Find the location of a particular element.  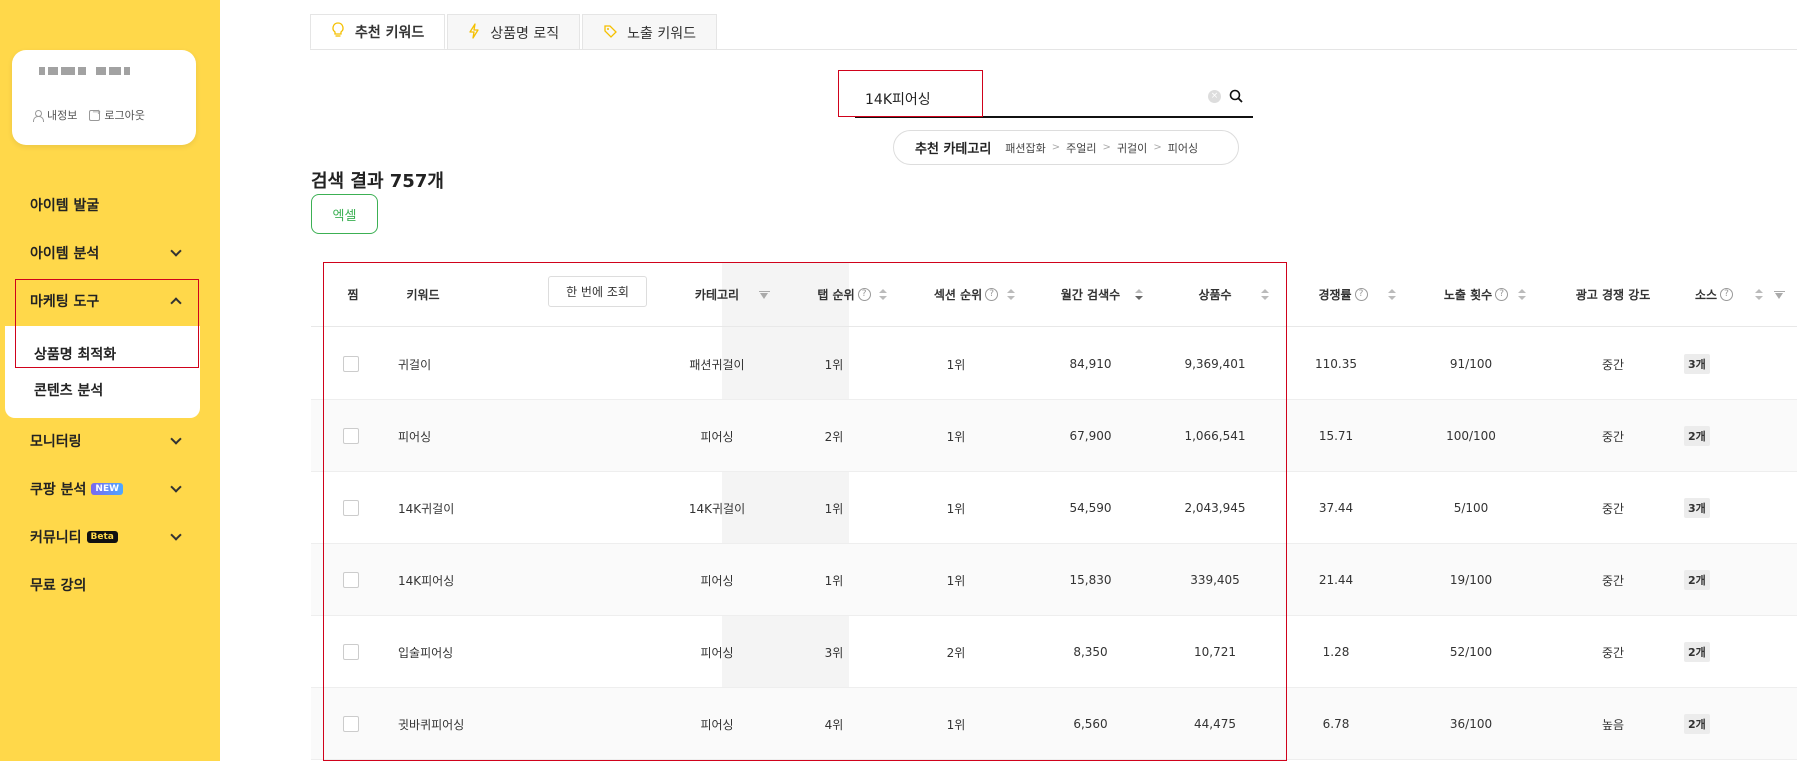

search-icon is located at coordinates (1236, 96).